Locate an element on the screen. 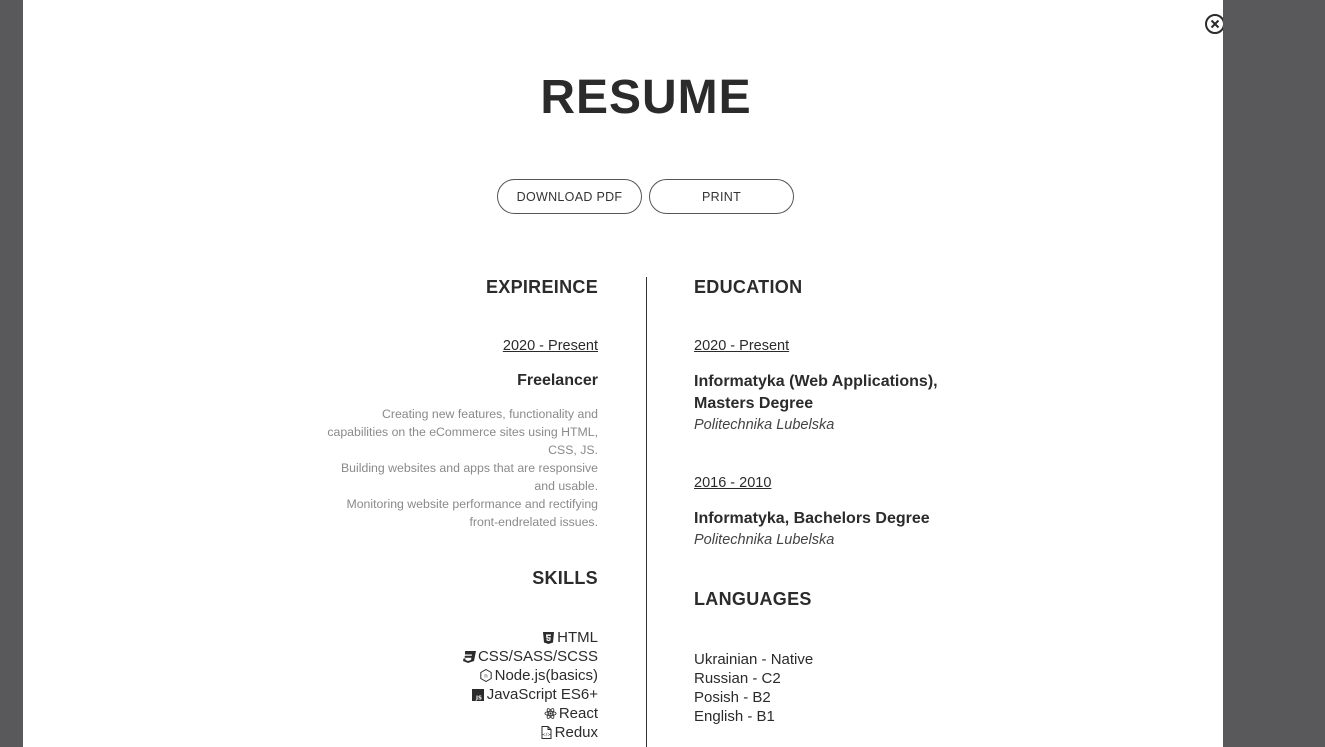 The height and width of the screenshot is (747, 1325). close-icon is located at coordinates (1214, 24).